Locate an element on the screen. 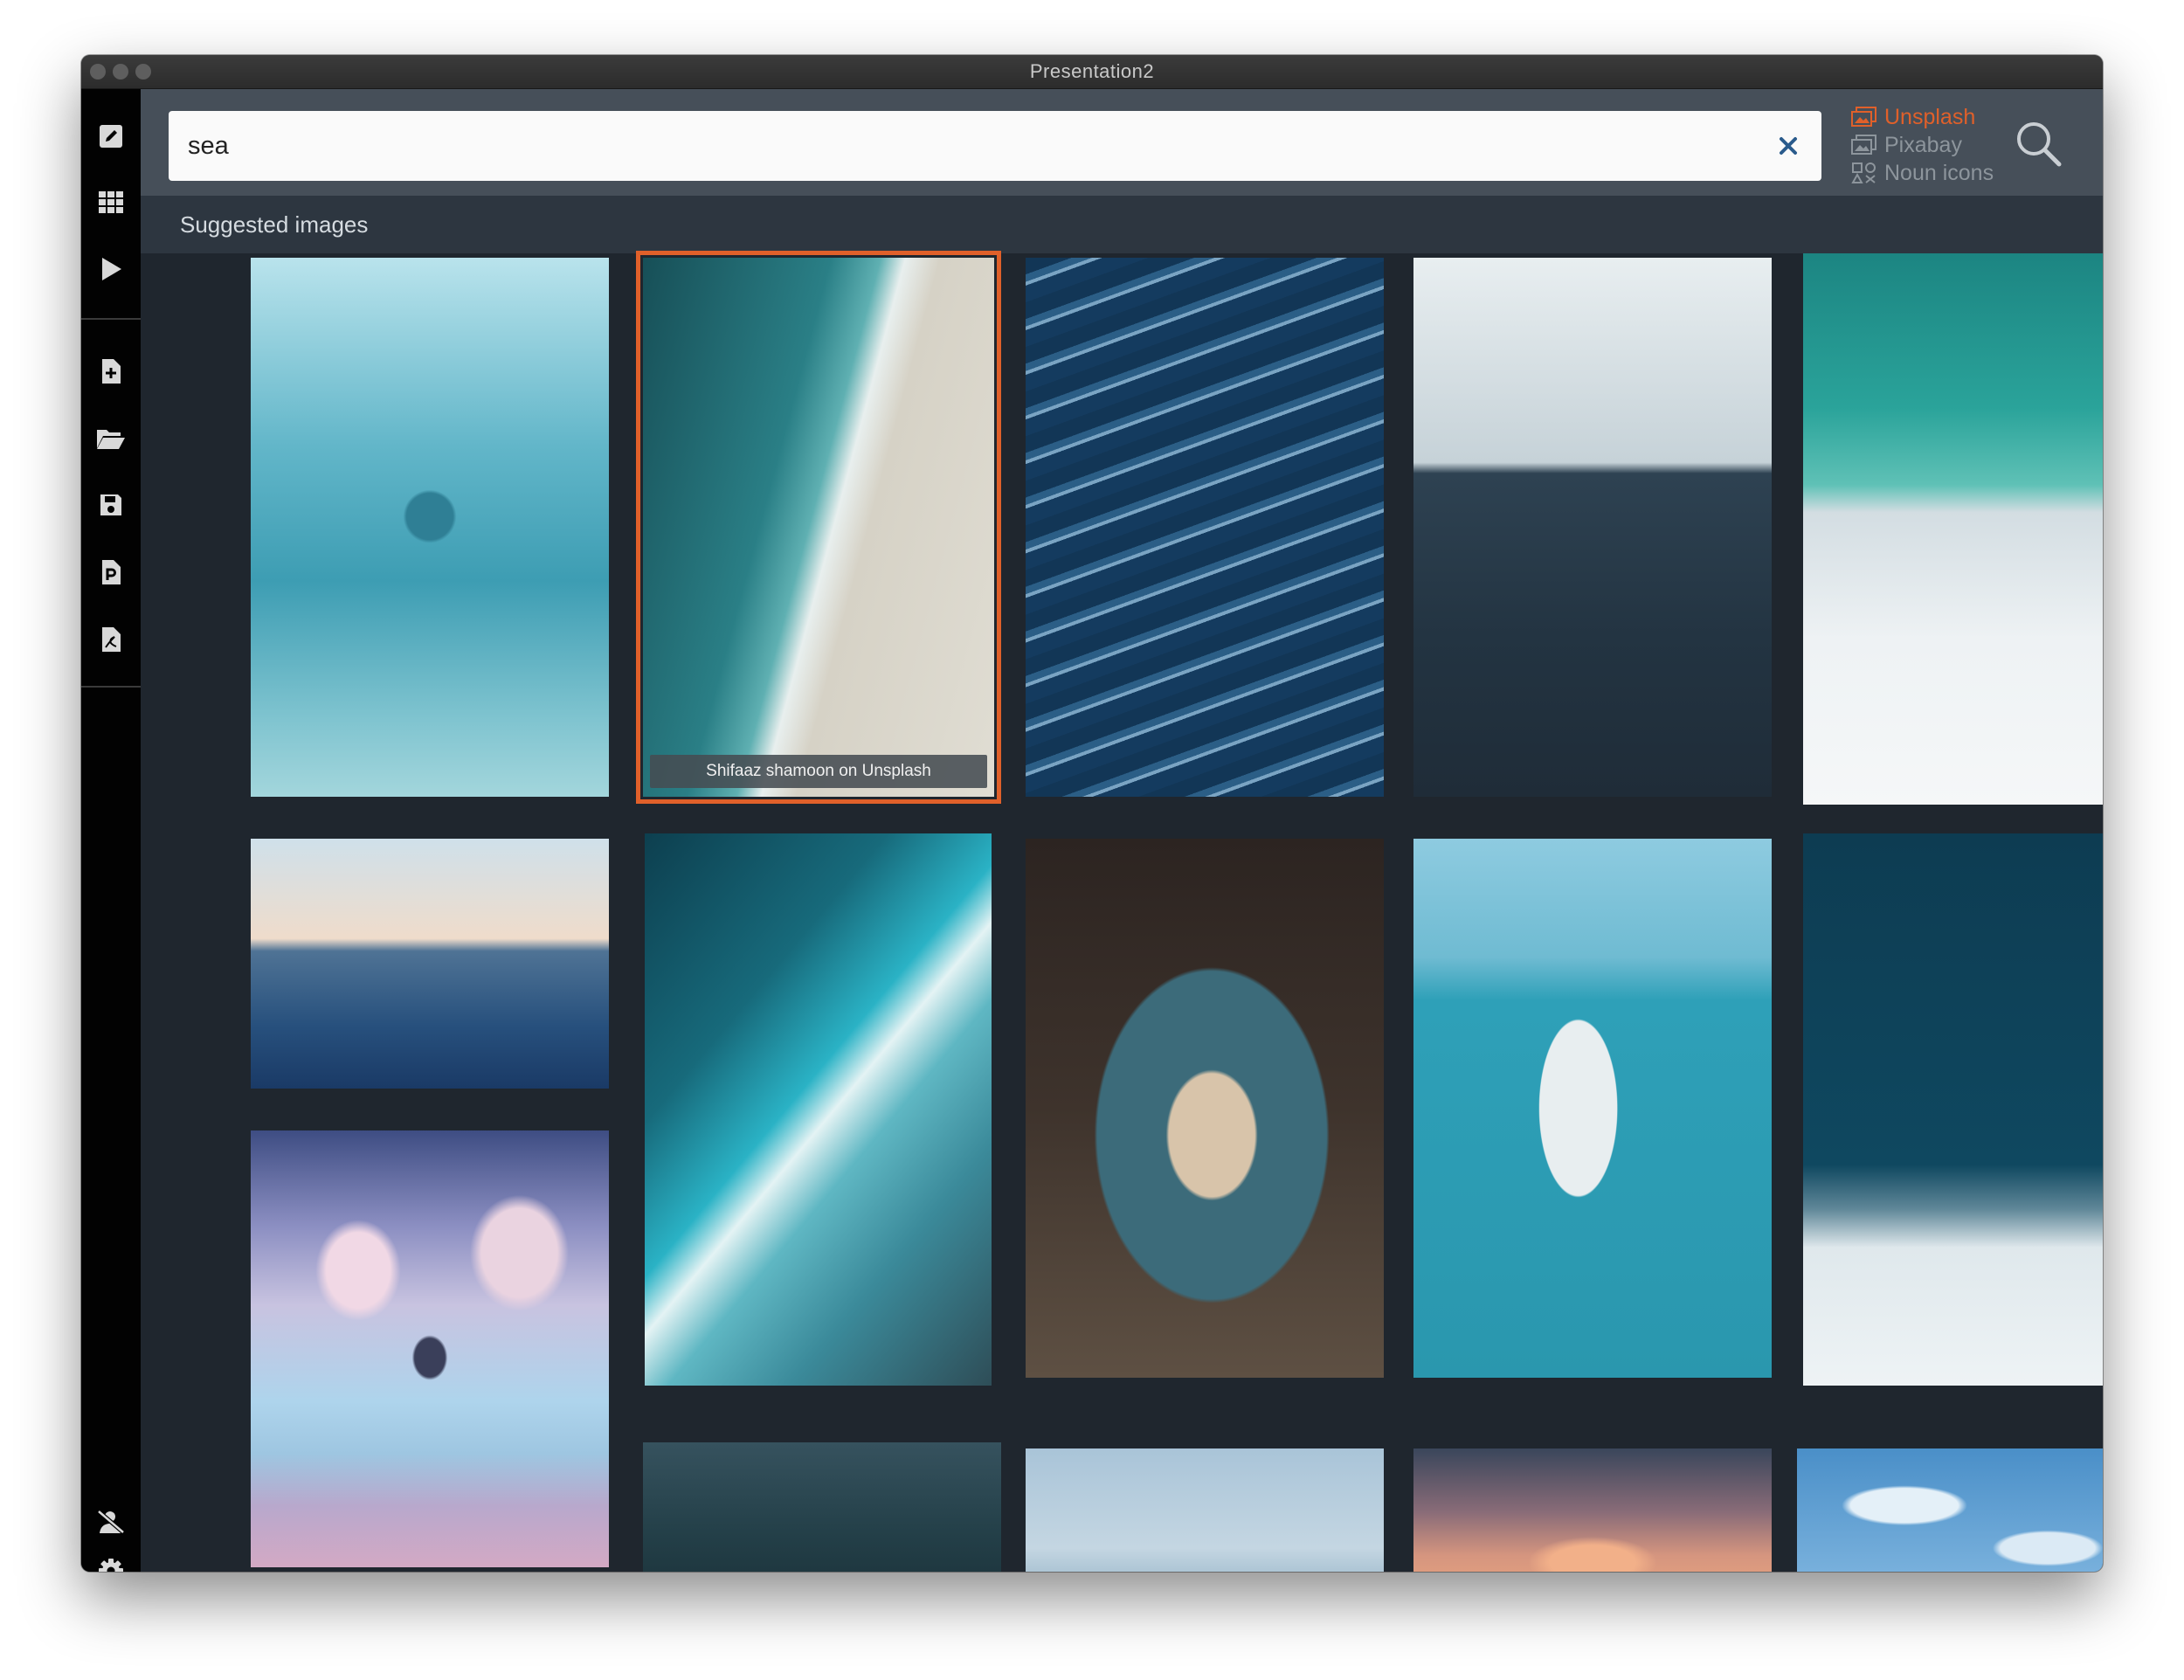 This screenshot has height=1680, width=2184. search-input is located at coordinates (965, 146).